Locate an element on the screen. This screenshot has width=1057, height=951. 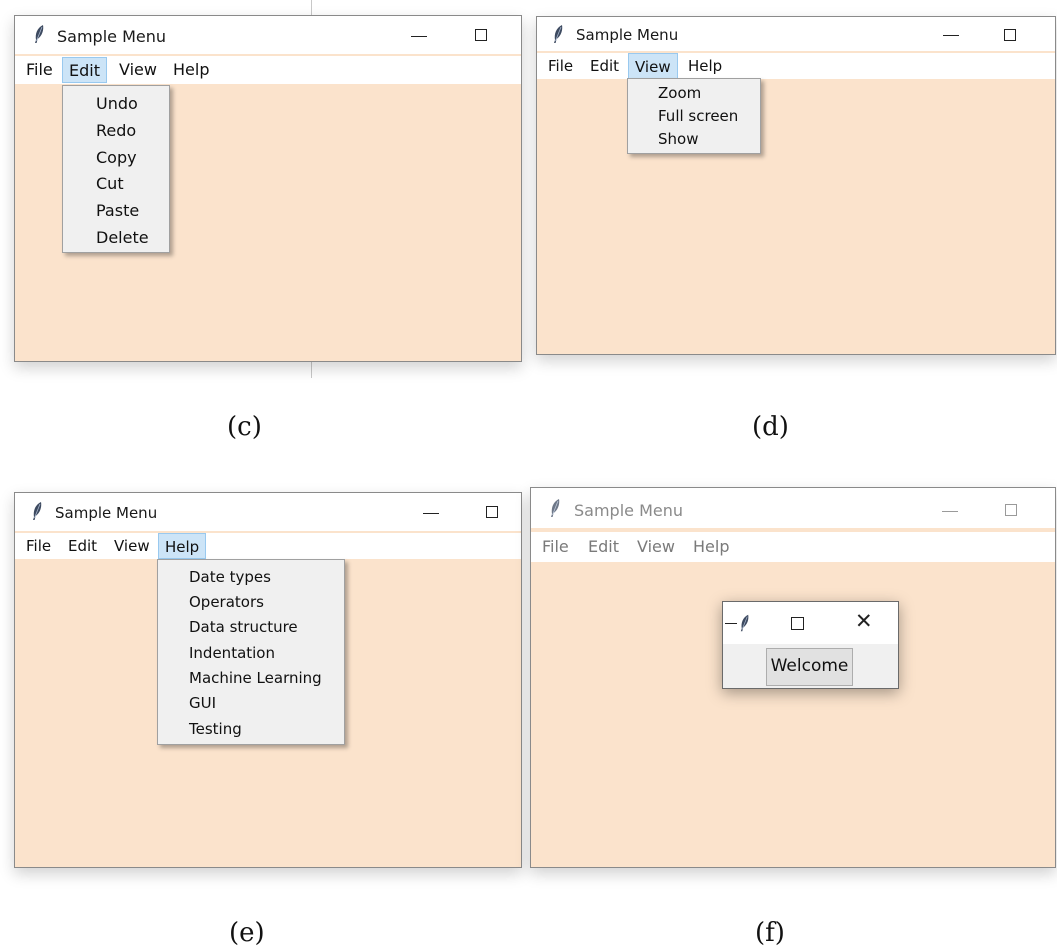
caption-e: (e) is located at coordinates (247, 933).